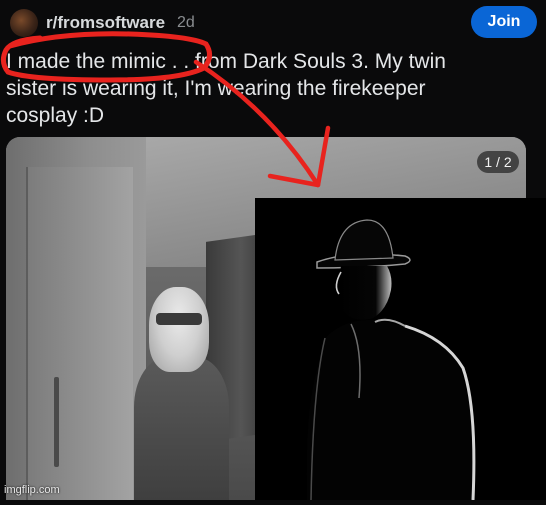  I want to click on imgflip-watermark: imgflip.com, so click(32, 490).